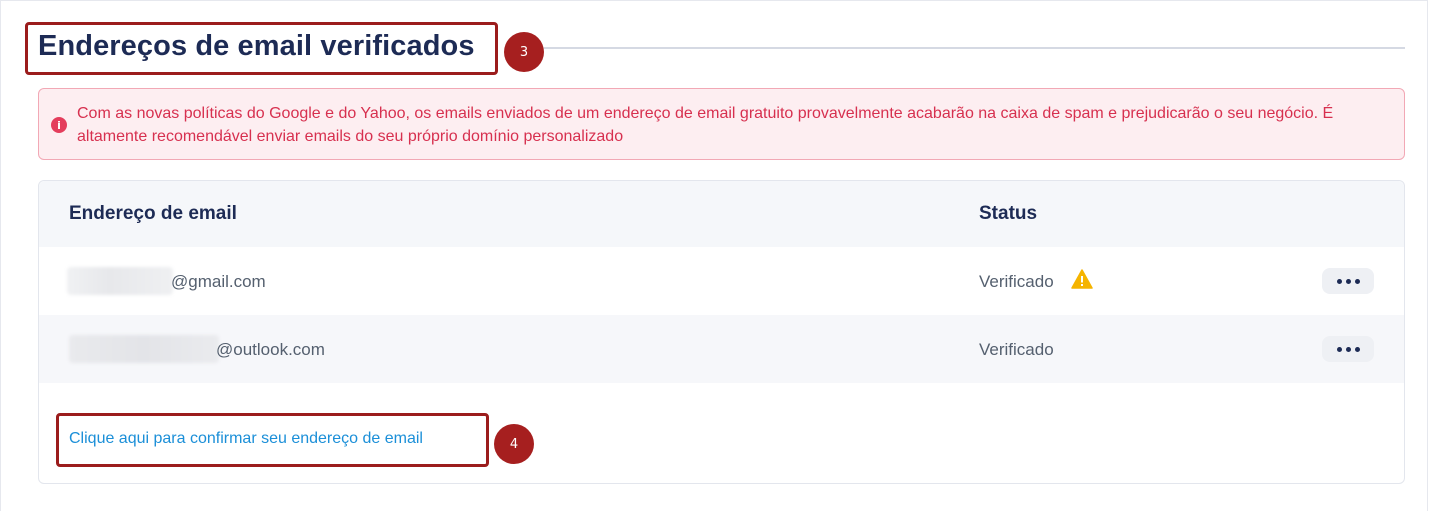 This screenshot has width=1445, height=511. Describe the element at coordinates (270, 349) in the screenshot. I see `email-address: @outlook.com` at that location.